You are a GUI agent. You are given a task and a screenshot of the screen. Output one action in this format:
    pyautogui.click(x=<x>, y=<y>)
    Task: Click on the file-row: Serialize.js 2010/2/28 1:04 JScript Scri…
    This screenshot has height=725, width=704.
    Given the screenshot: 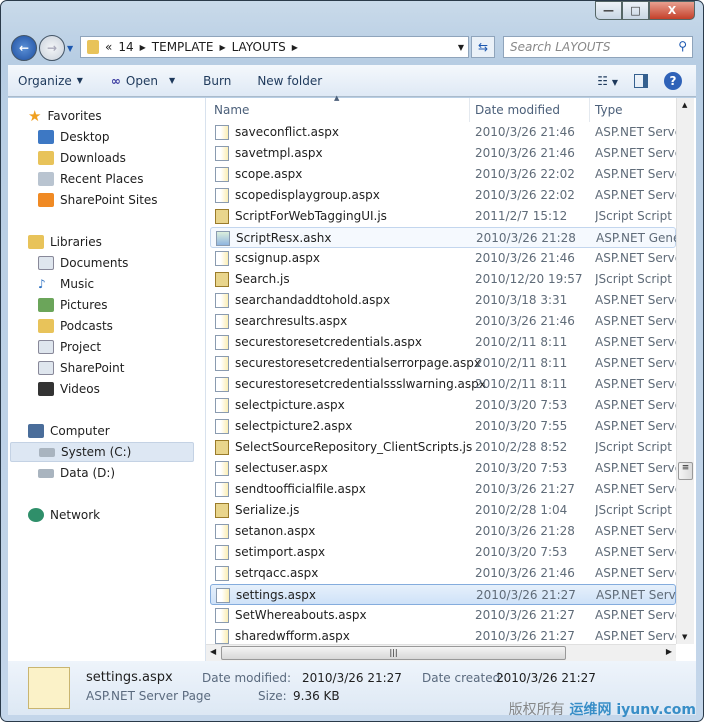 What is the action you would take?
    pyautogui.click(x=443, y=510)
    